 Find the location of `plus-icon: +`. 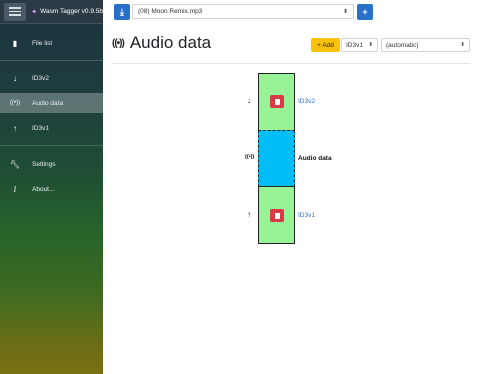

plus-icon: + is located at coordinates (365, 12).